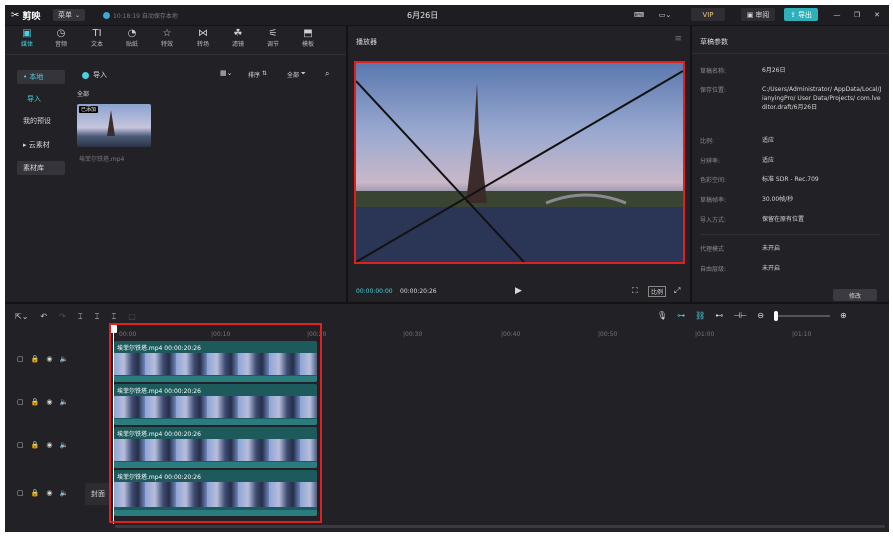 Image resolution: width=893 pixels, height=536 pixels. What do you see at coordinates (423, 15) in the screenshot?
I see `document-title: 6月26日` at bounding box center [423, 15].